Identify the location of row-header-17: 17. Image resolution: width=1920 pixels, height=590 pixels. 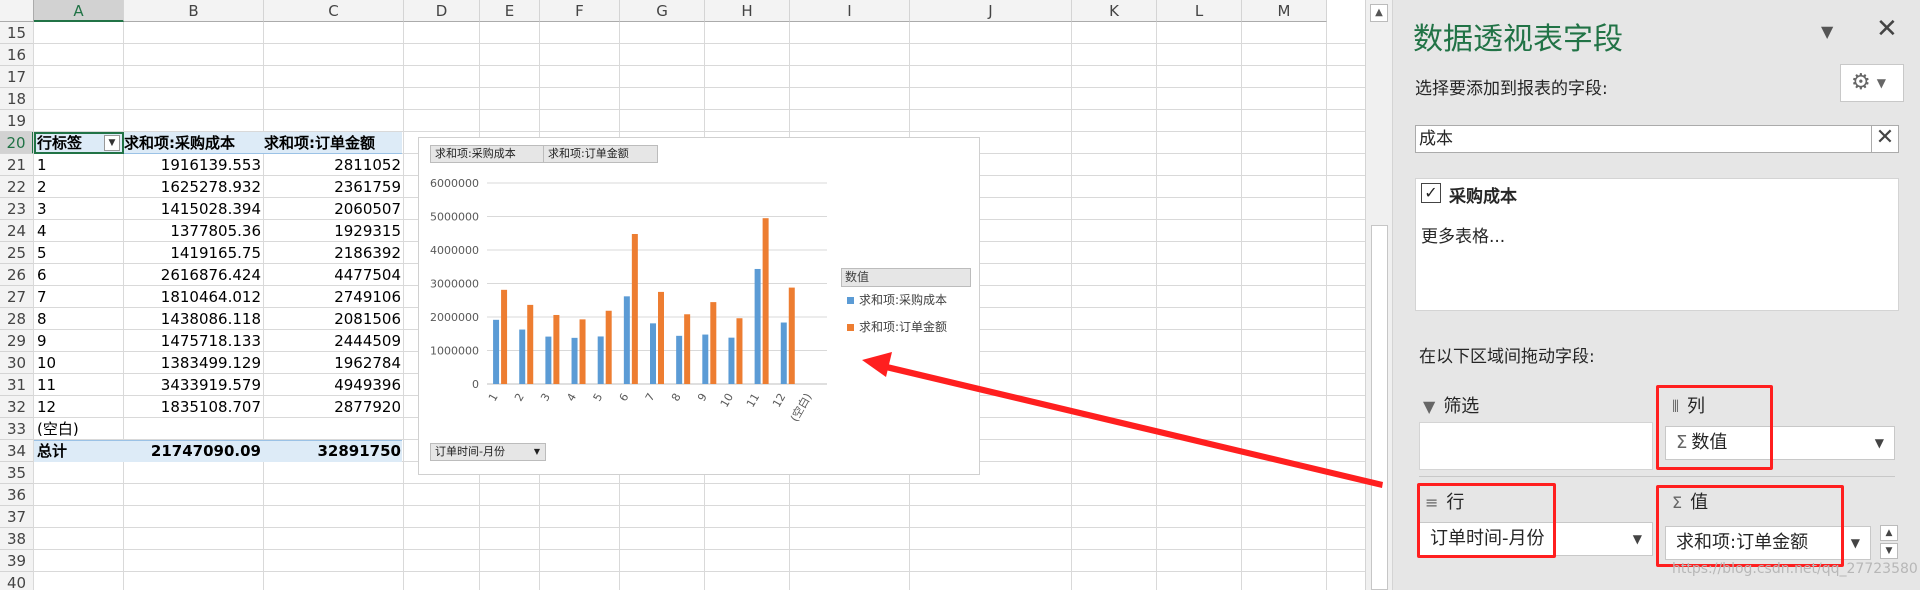
(17, 77).